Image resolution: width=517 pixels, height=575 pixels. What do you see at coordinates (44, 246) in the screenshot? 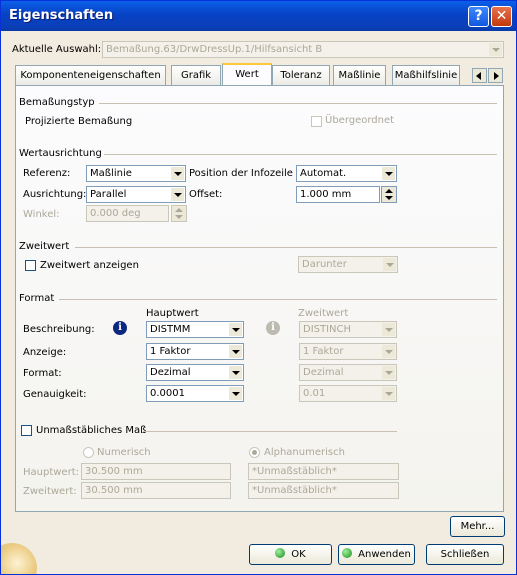
I see `section-title-zweitwert: Zweitwert` at bounding box center [44, 246].